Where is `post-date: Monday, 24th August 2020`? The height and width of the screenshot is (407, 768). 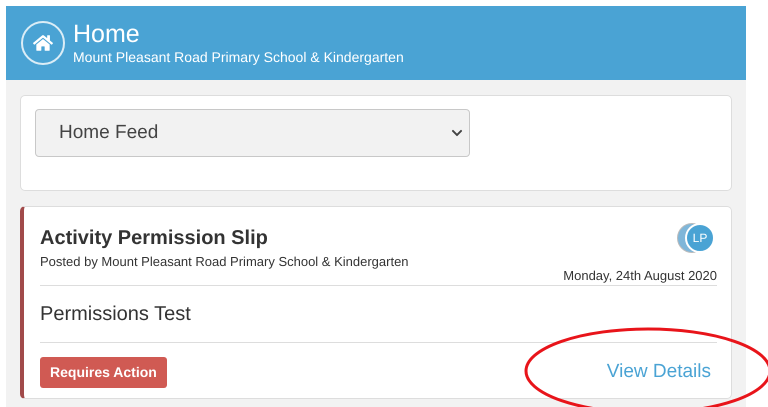 post-date: Monday, 24th August 2020 is located at coordinates (640, 276).